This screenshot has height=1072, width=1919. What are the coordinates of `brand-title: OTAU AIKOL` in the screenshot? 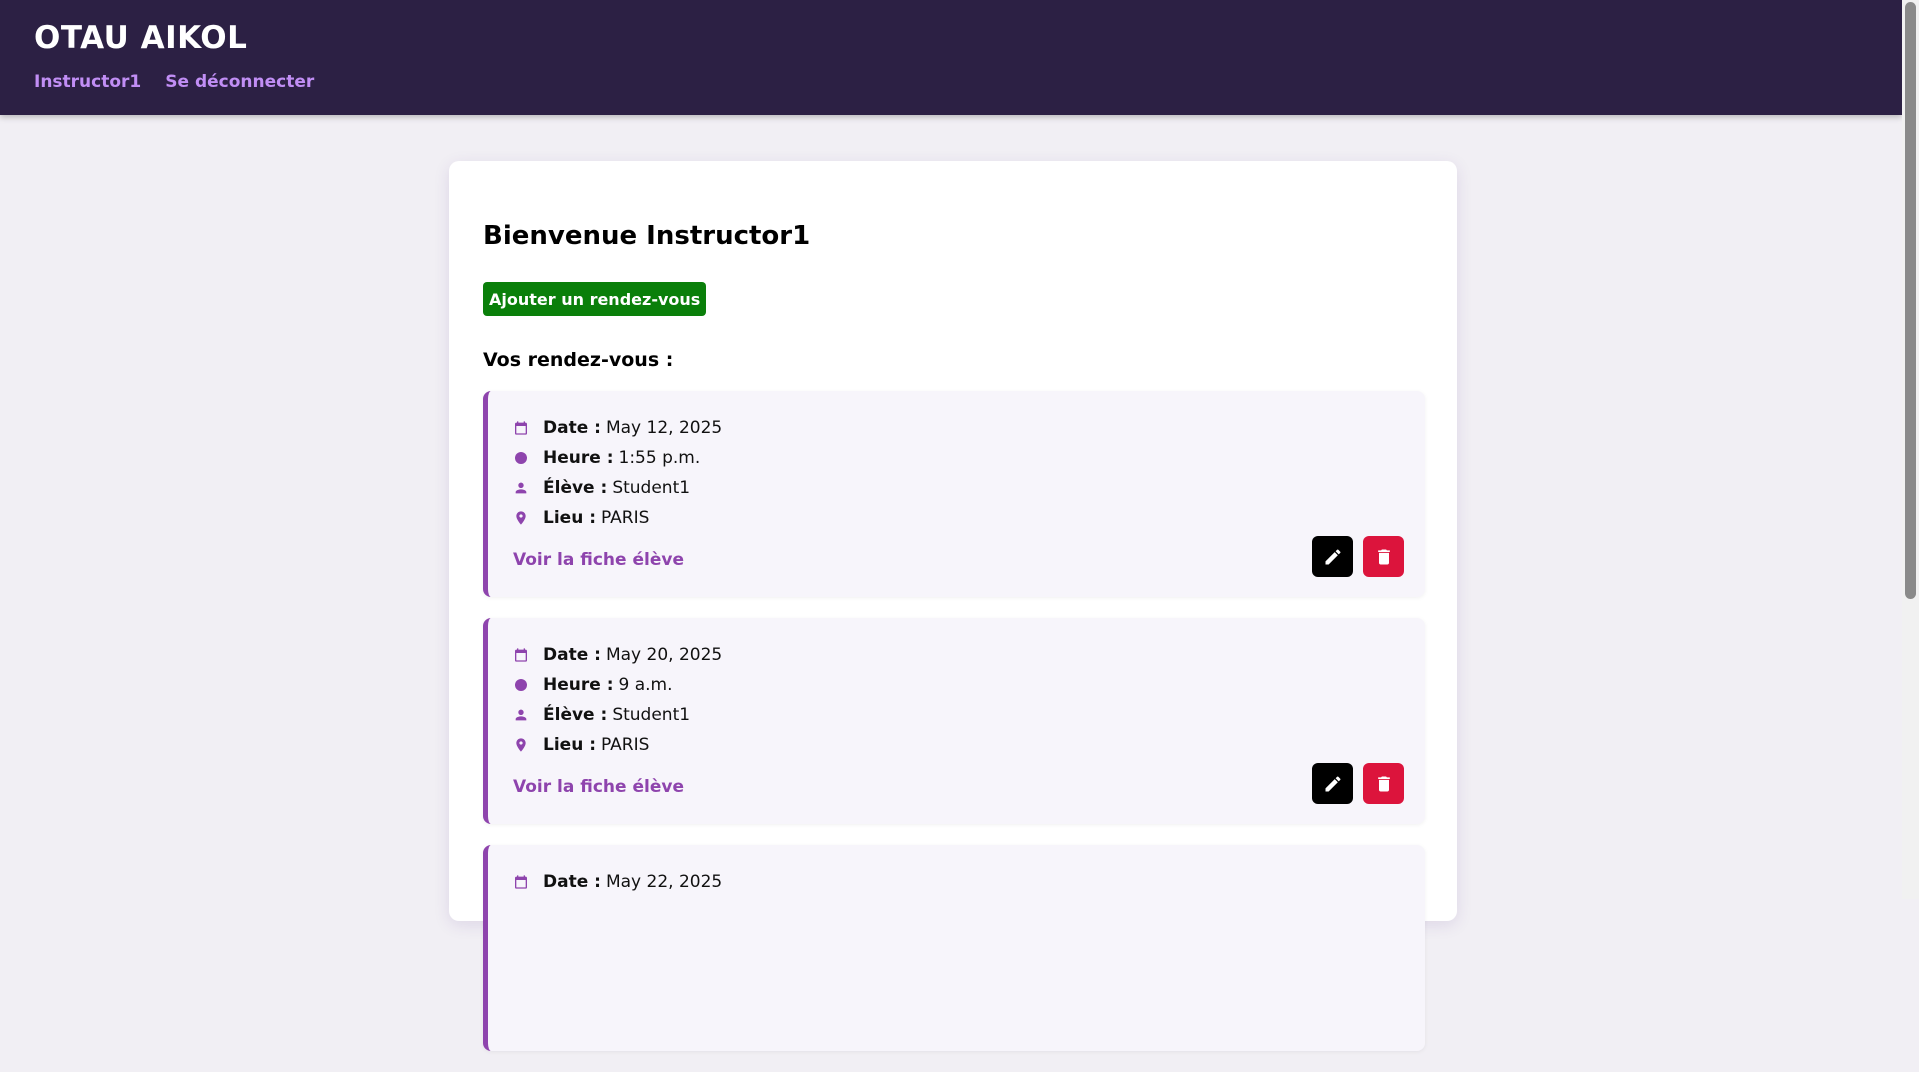 It's located at (141, 38).